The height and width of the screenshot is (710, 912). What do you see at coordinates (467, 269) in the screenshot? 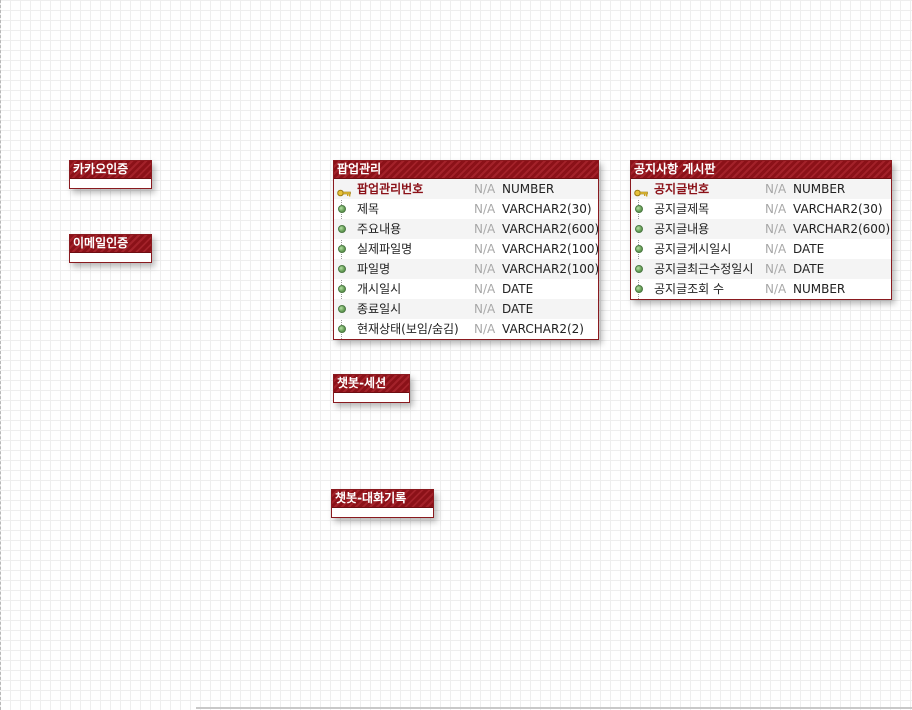
I see `column-row: 파일명 N/A VARCHAR2(100)` at bounding box center [467, 269].